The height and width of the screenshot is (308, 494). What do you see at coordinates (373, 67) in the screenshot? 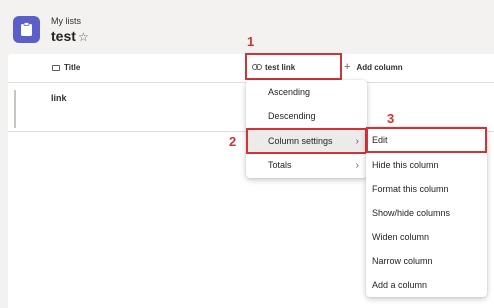
I see `add-column-button: + Add column` at bounding box center [373, 67].